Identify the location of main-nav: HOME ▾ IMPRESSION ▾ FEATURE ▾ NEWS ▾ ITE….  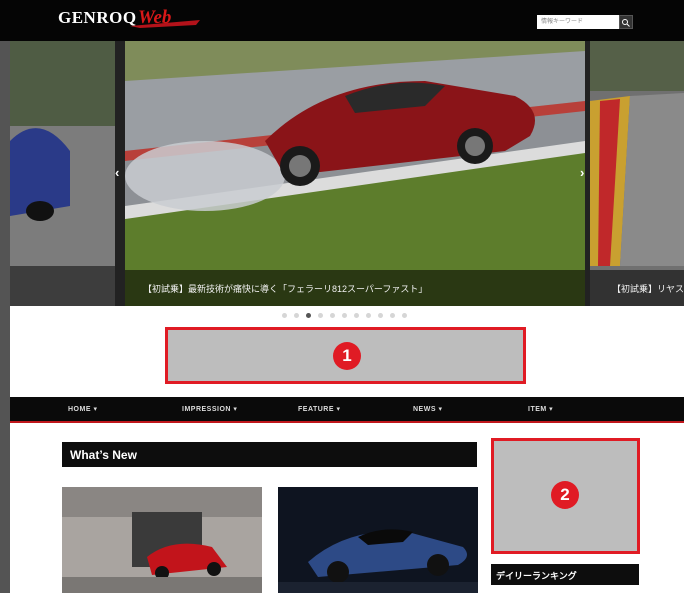
(347, 410).